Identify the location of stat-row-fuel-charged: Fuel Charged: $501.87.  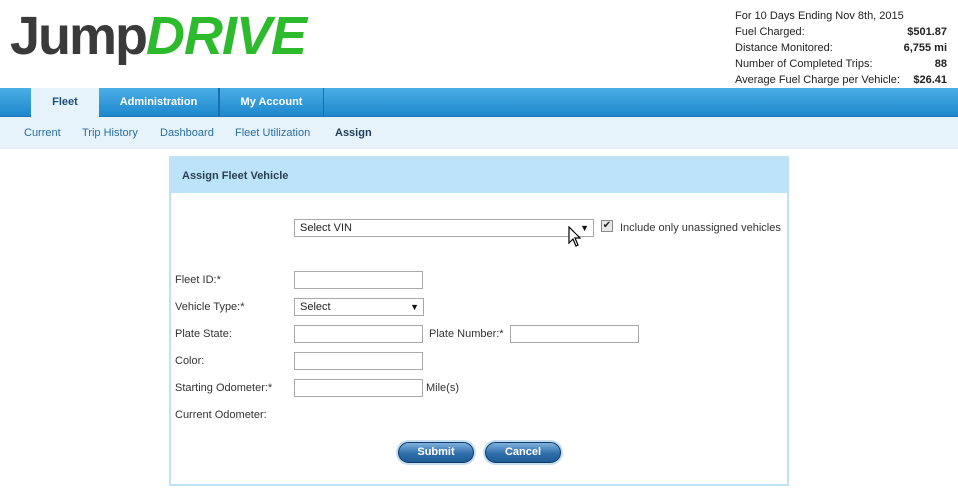
(841, 33).